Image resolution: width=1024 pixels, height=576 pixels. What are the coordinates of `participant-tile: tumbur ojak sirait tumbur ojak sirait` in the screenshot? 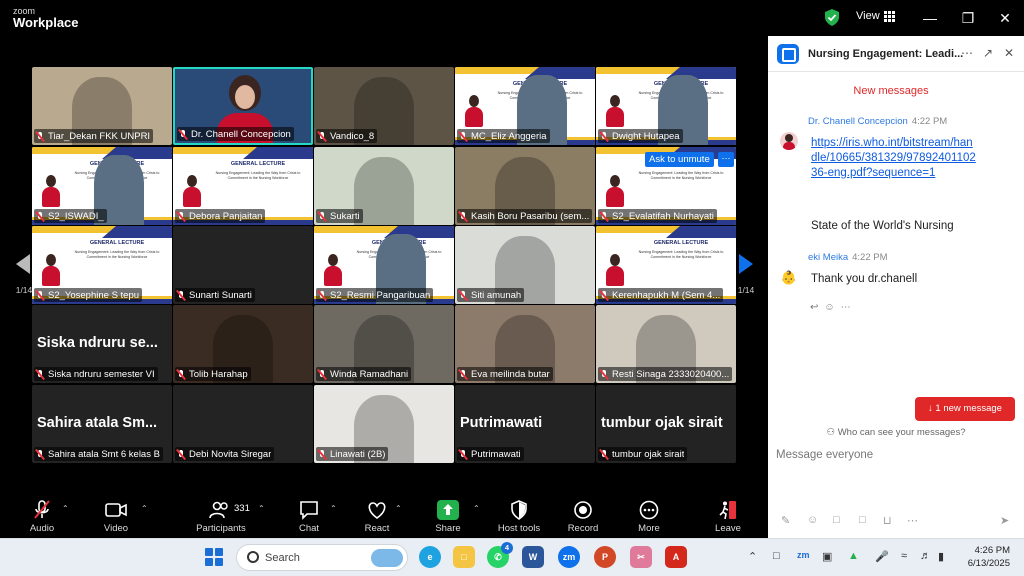 It's located at (666, 424).